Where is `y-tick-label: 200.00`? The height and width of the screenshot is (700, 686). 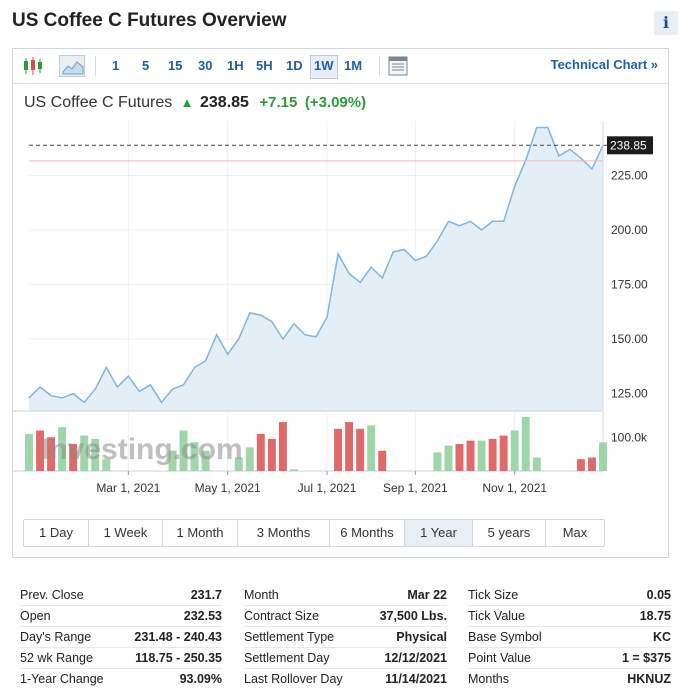
y-tick-label: 200.00 is located at coordinates (629, 230).